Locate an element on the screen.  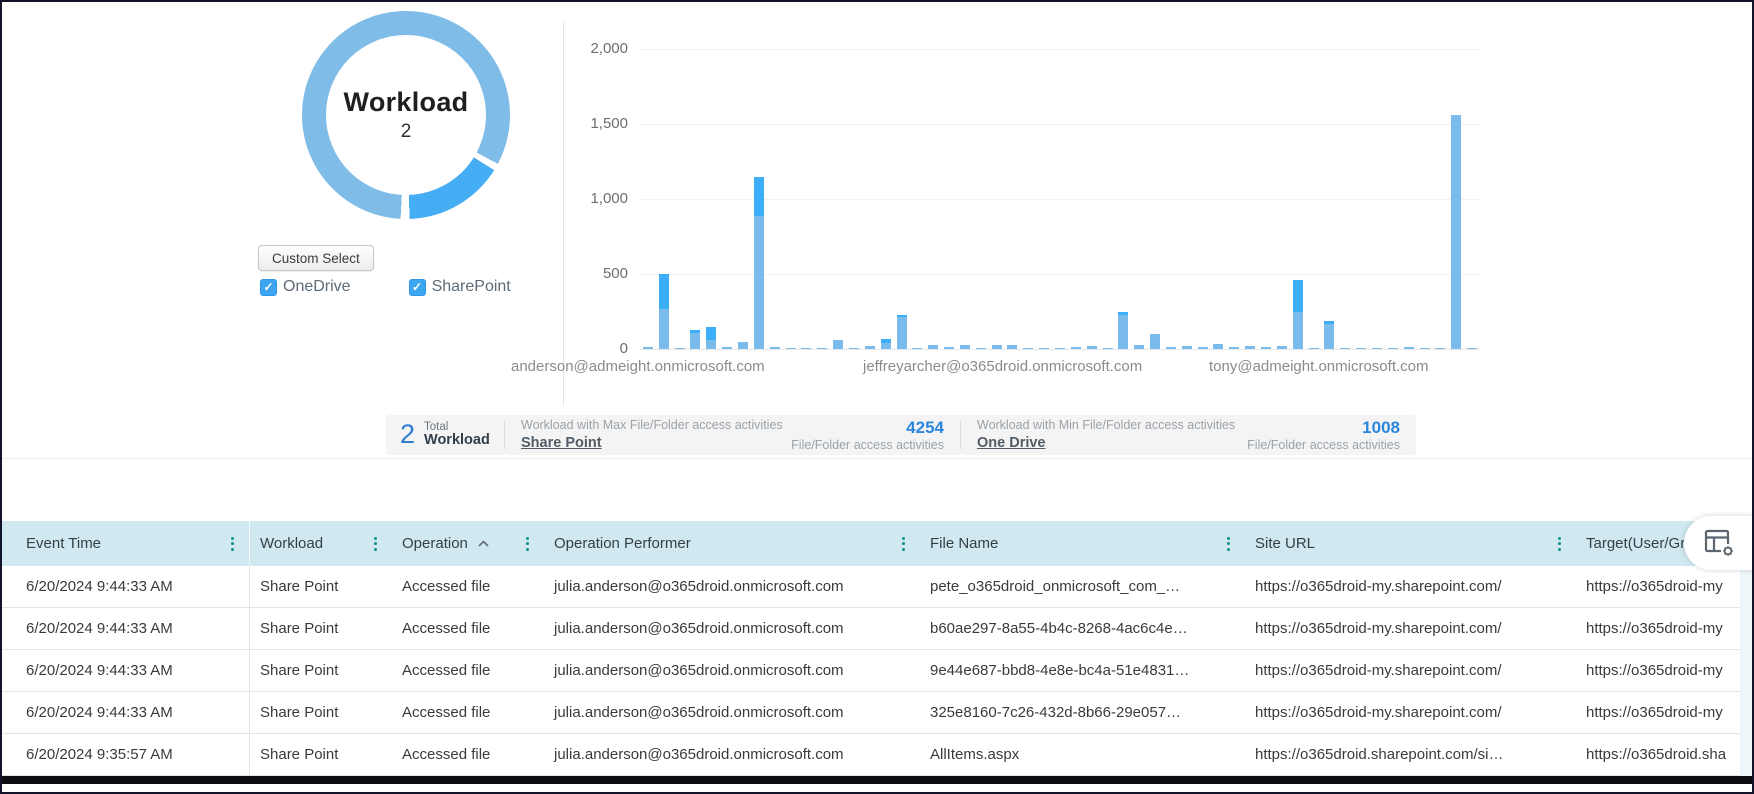
x-axis-label: jeffreyarcher@o365droid.onmicrosoft.com is located at coordinates (1003, 366).